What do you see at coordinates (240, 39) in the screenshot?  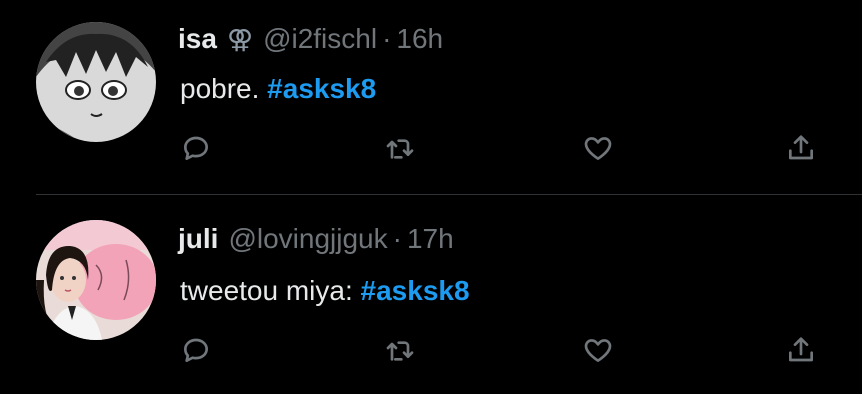 I see `profile-symbol: ⚢` at bounding box center [240, 39].